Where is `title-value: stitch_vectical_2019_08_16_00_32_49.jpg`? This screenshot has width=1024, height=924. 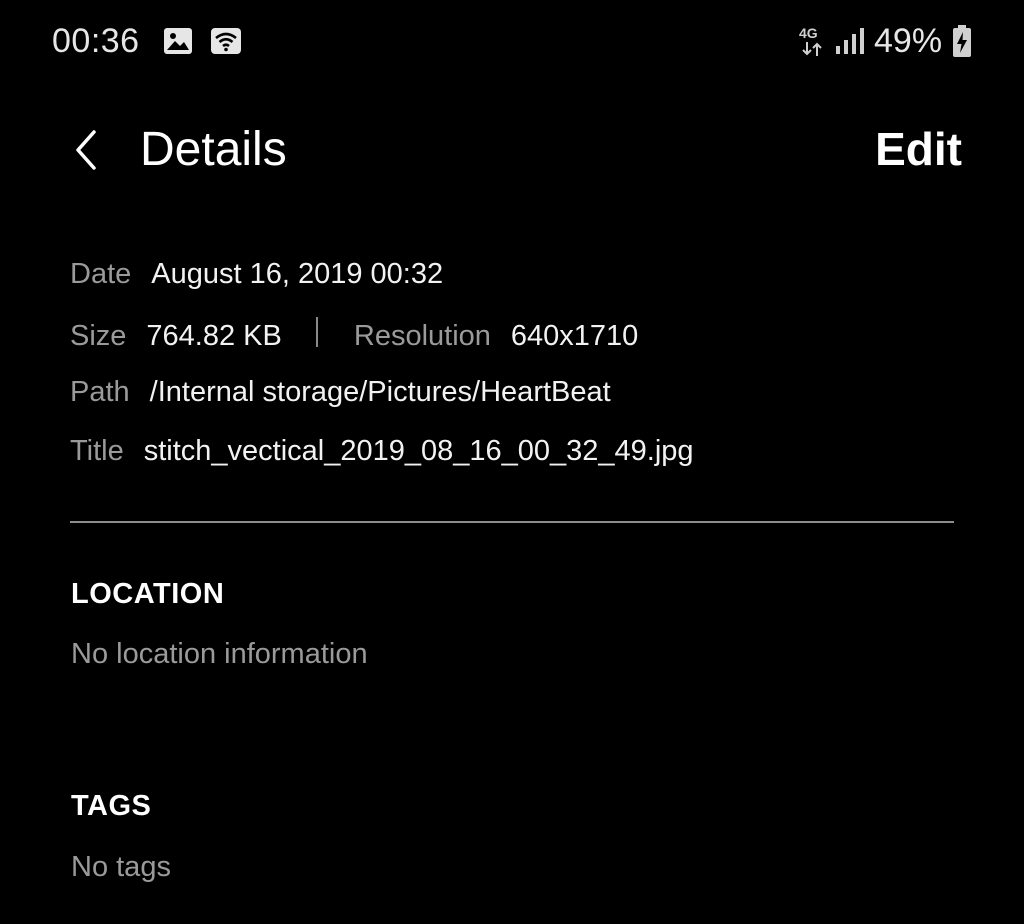
title-value: stitch_vectical_2019_08_16_00_32_49.jpg is located at coordinates (418, 451).